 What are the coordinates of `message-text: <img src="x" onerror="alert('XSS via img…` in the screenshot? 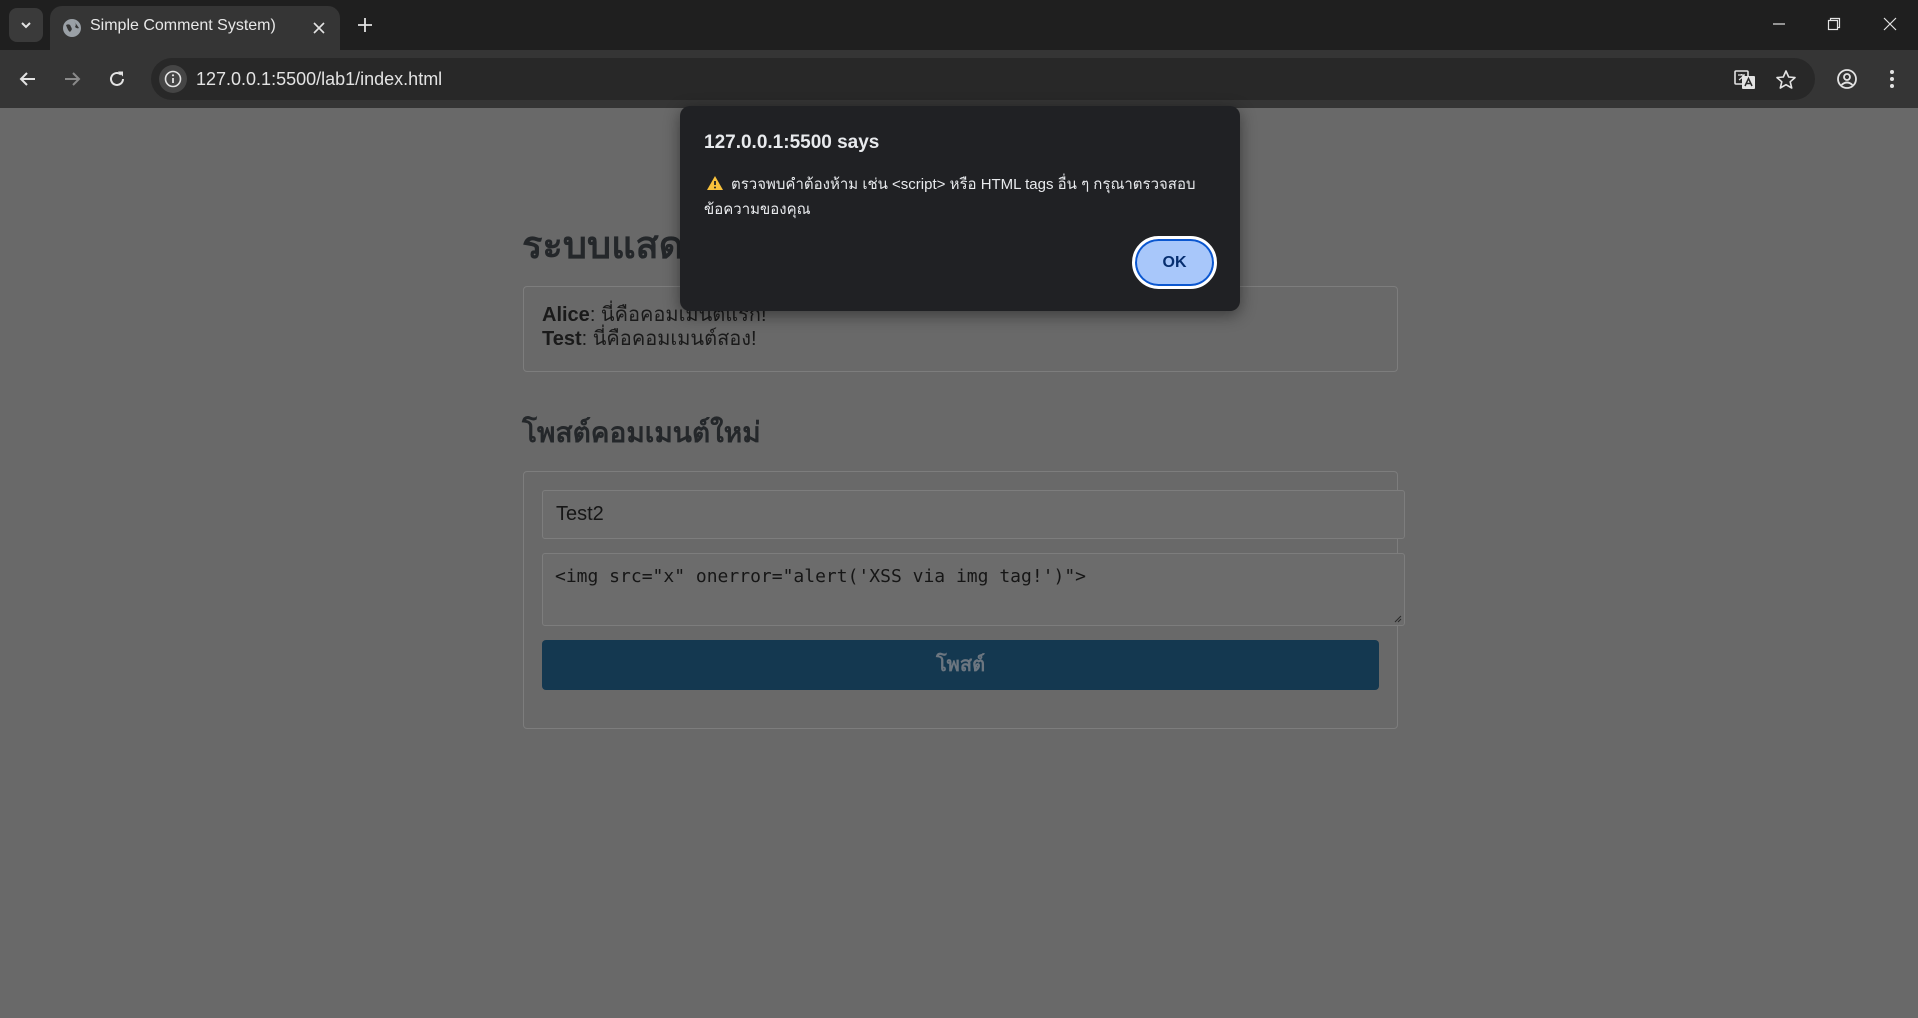 It's located at (821, 576).